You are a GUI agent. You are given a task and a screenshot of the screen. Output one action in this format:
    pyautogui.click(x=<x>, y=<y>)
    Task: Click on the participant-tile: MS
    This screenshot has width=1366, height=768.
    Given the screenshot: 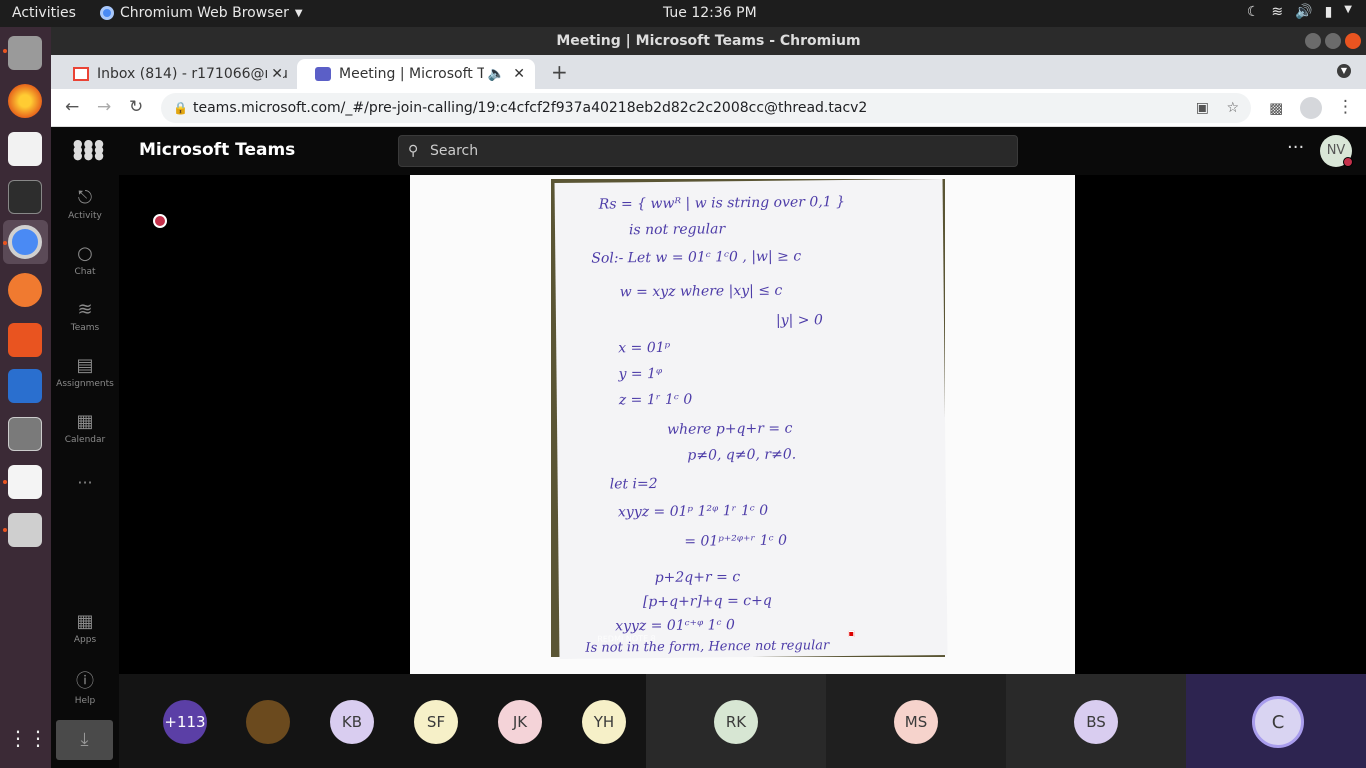 What is the action you would take?
    pyautogui.click(x=916, y=721)
    